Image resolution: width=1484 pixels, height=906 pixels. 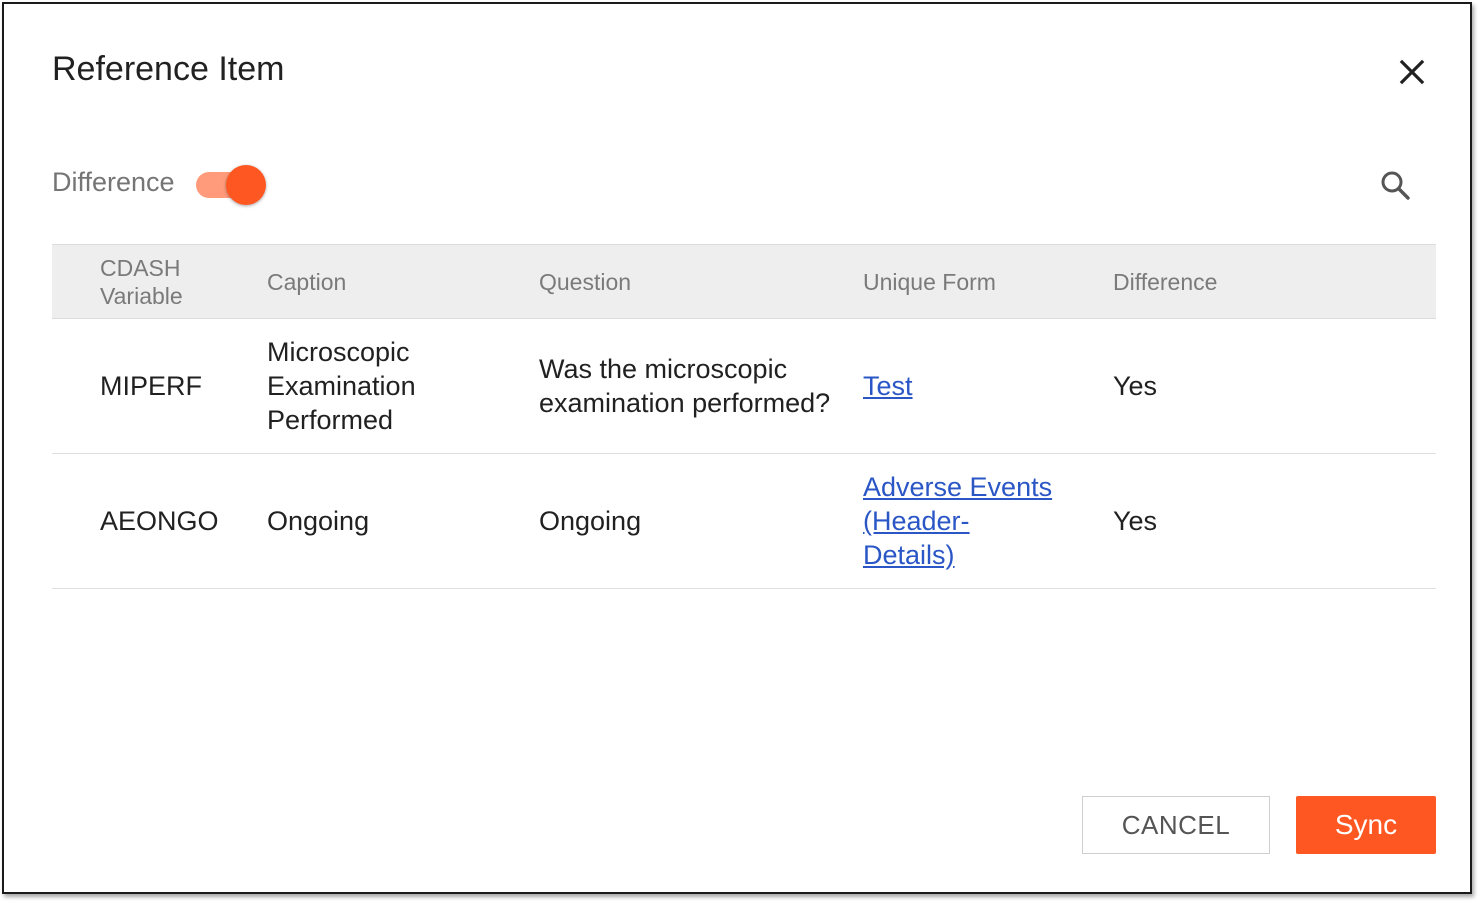 I want to click on column-header-difference: Difference, so click(x=1274, y=282).